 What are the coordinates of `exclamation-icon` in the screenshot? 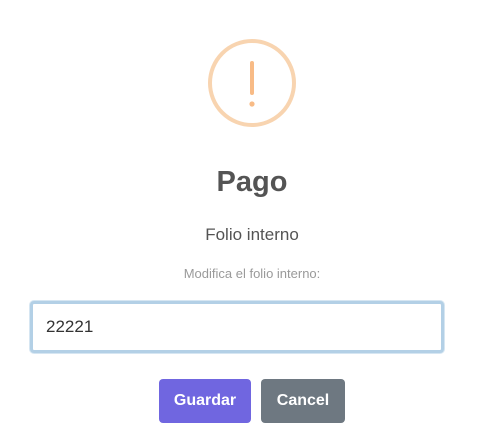 It's located at (252, 84).